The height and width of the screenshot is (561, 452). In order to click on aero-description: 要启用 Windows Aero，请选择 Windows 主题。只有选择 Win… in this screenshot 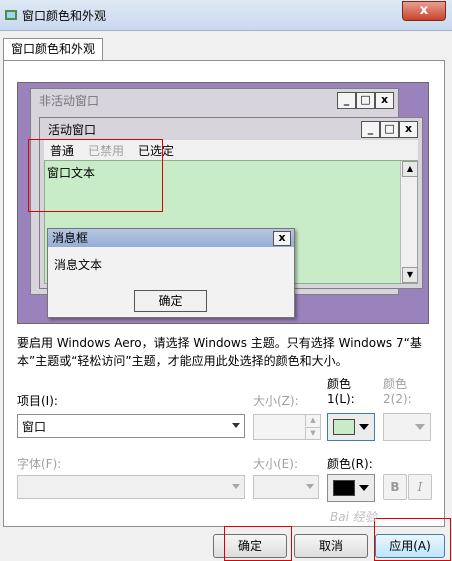, I will do `click(219, 352)`.